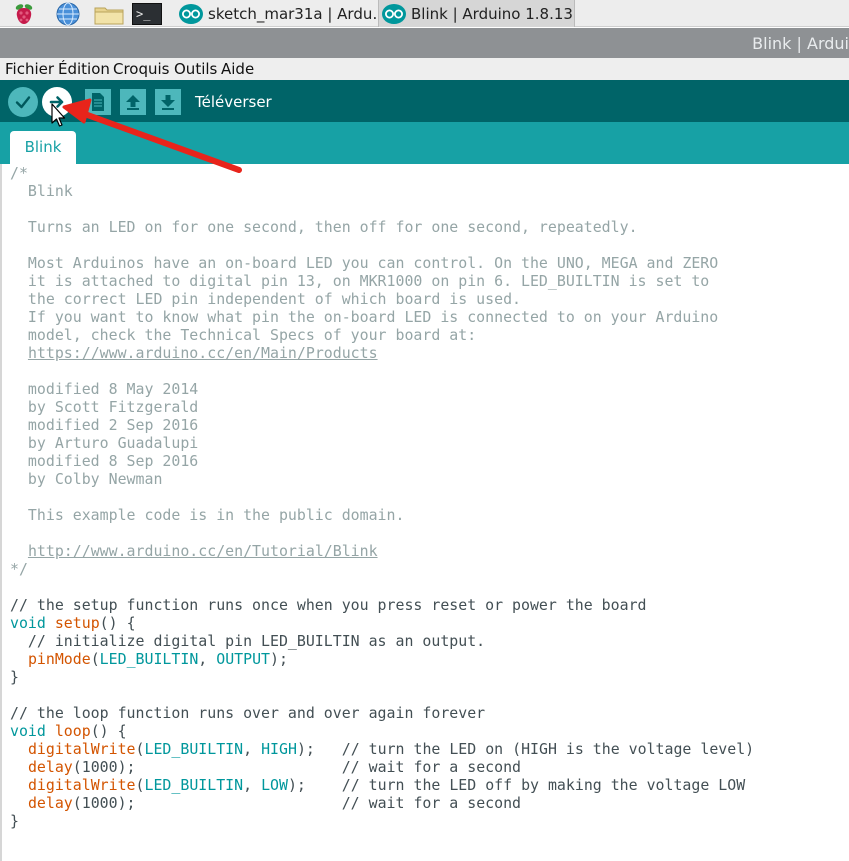 The width and height of the screenshot is (849, 861). What do you see at coordinates (104, 407) in the screenshot?
I see `code-line: by Scott Fitzgerald` at bounding box center [104, 407].